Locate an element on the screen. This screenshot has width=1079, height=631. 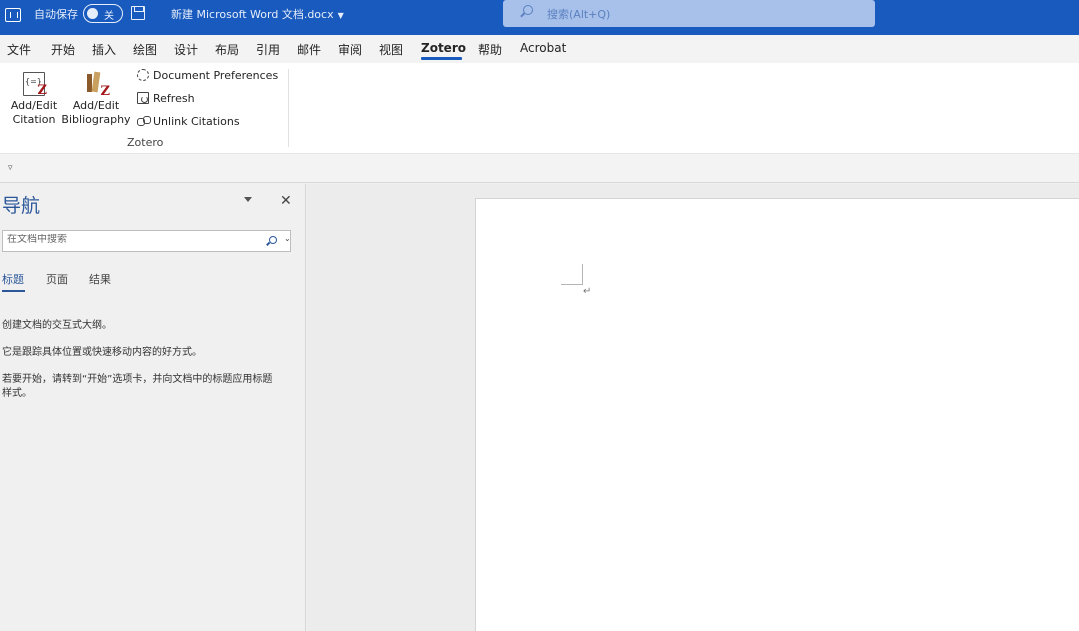
refresh-button: Refresh is located at coordinates (166, 98).